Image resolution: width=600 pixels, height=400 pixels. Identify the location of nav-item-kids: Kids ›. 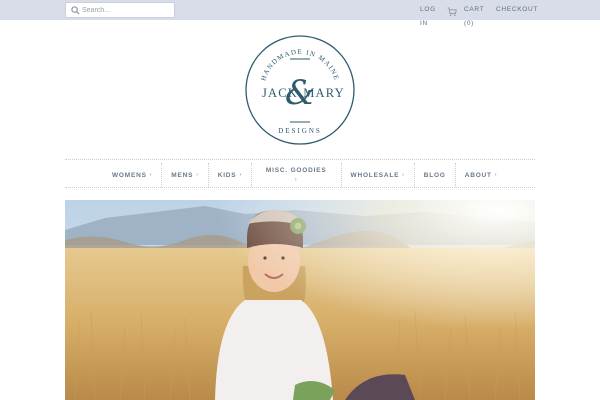
(230, 175).